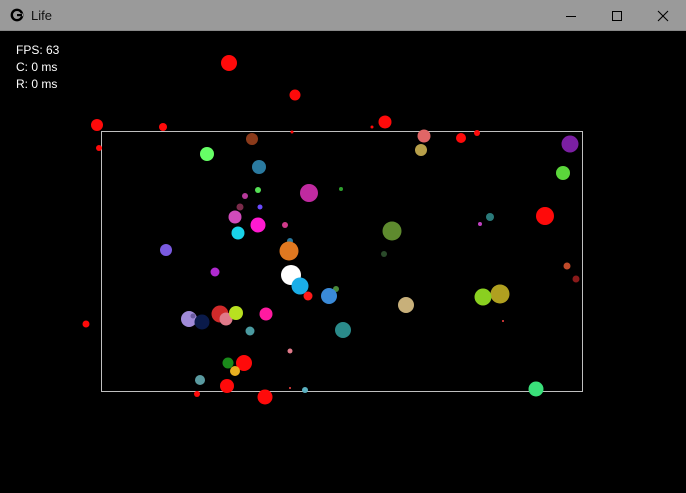  I want to click on maximize-button, so click(617, 15).